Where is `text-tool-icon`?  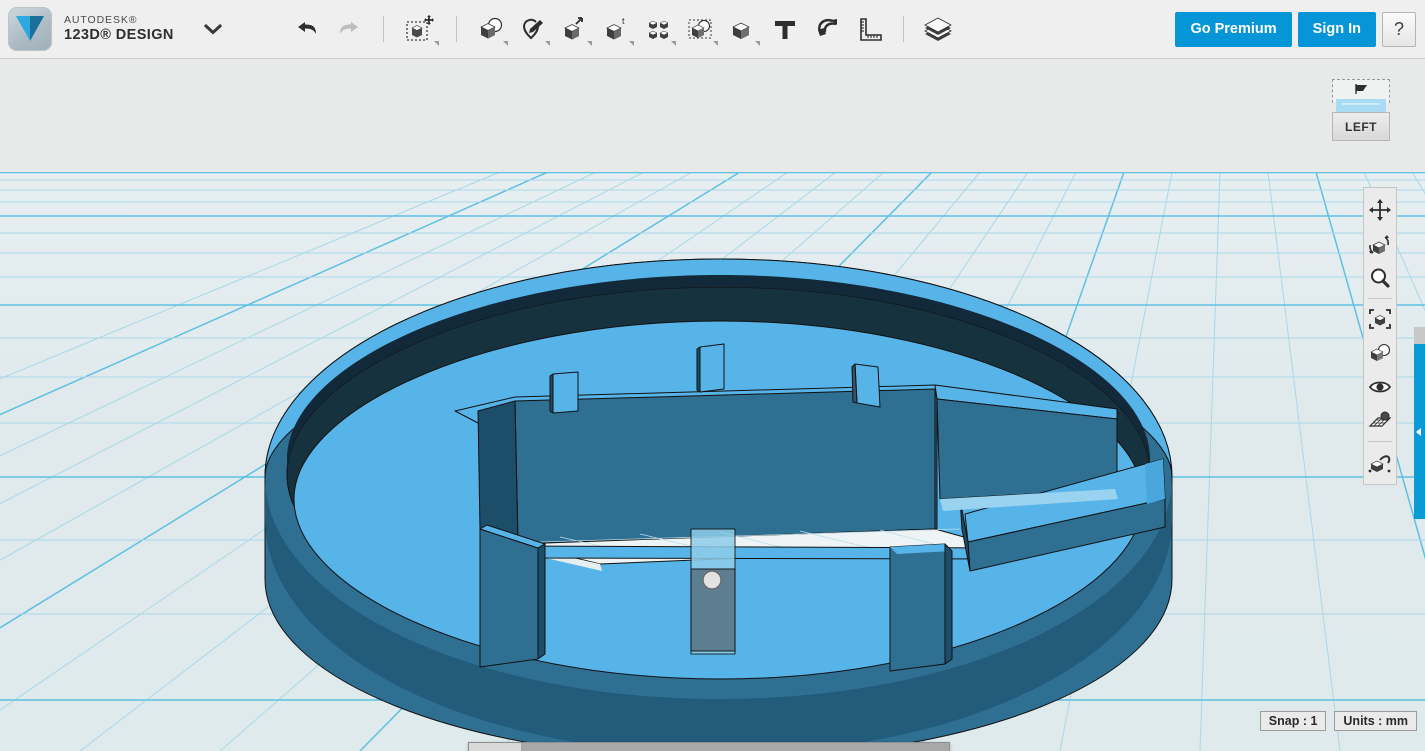
text-tool-icon is located at coordinates (785, 29).